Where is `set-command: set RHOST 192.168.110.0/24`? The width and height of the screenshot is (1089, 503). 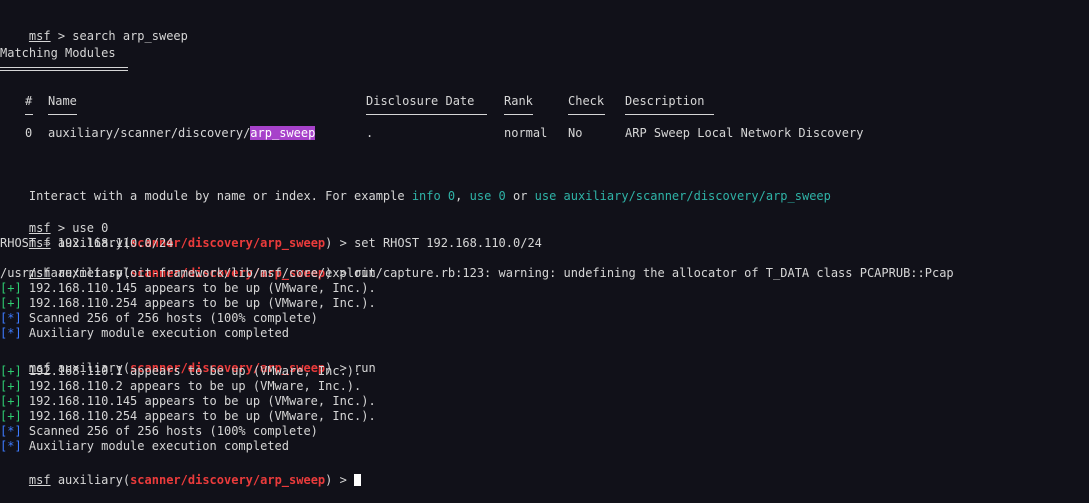 set-command: set RHOST 192.168.110.0/24 is located at coordinates (448, 243).